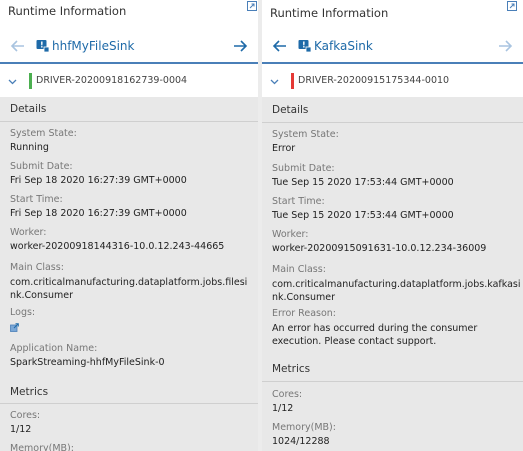 The width and height of the screenshot is (523, 451). What do you see at coordinates (98, 180) in the screenshot?
I see `submit-date-value: Fri Sep 18 2020 16:27:39 GMT+0000` at bounding box center [98, 180].